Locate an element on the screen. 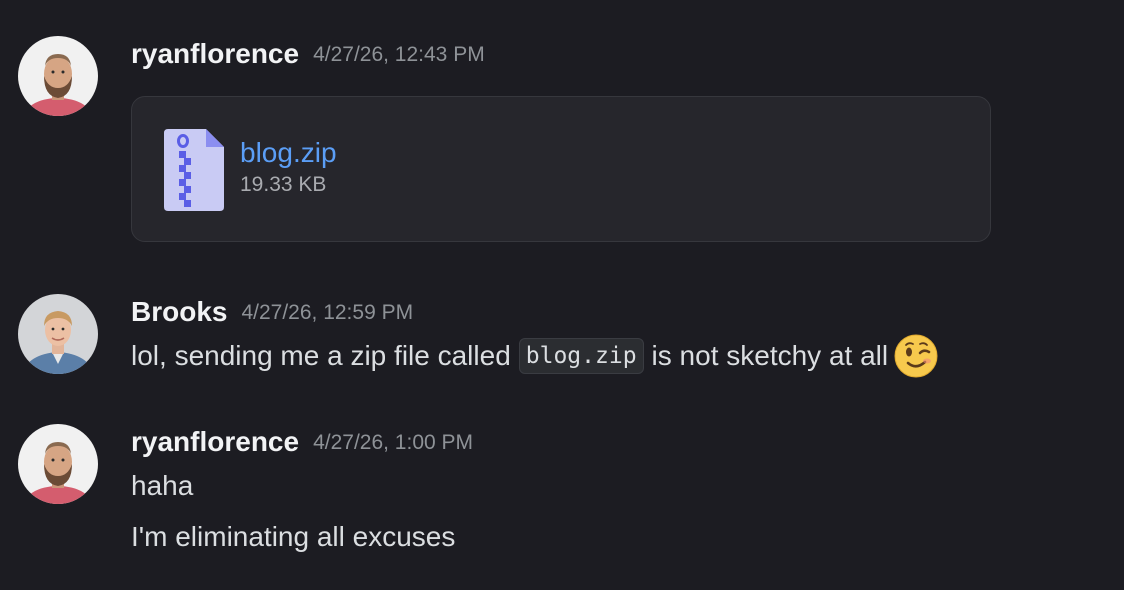  winking-face-emoji is located at coordinates (916, 356).